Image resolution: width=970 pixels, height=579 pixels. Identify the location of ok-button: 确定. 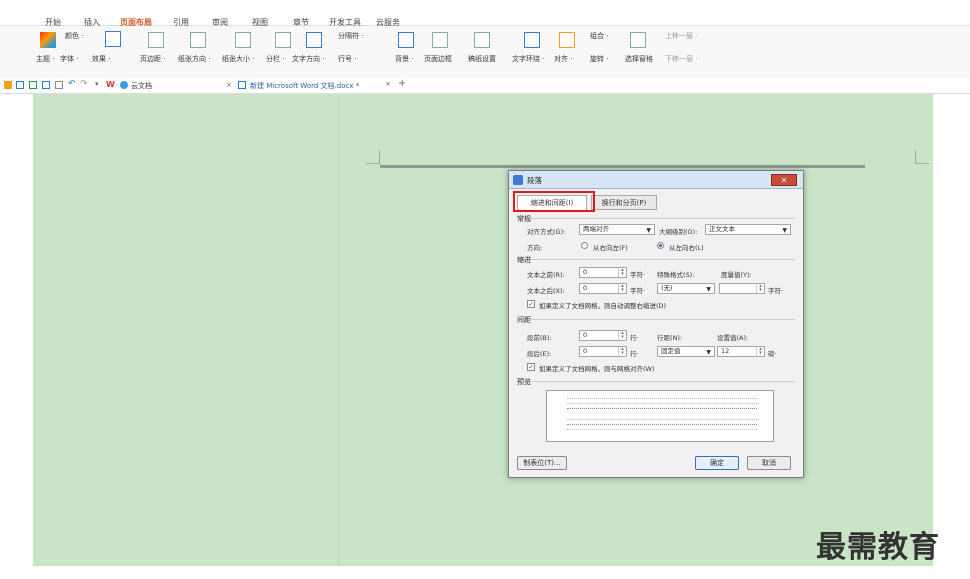
(717, 463).